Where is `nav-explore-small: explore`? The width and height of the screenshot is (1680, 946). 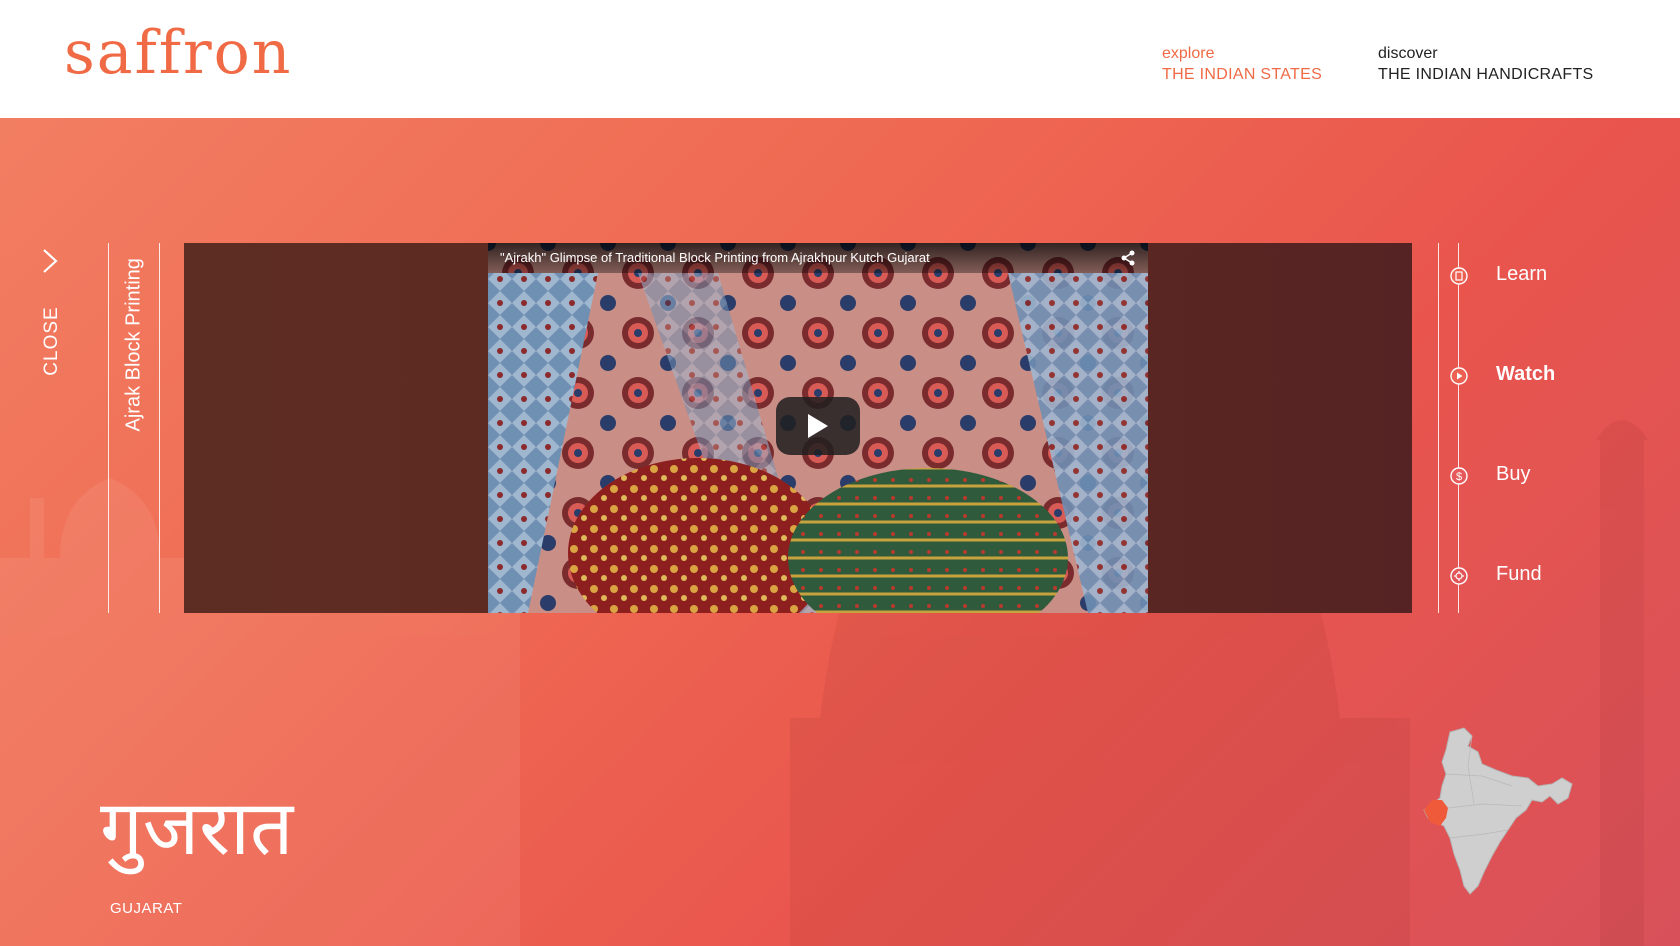 nav-explore-small: explore is located at coordinates (1188, 53).